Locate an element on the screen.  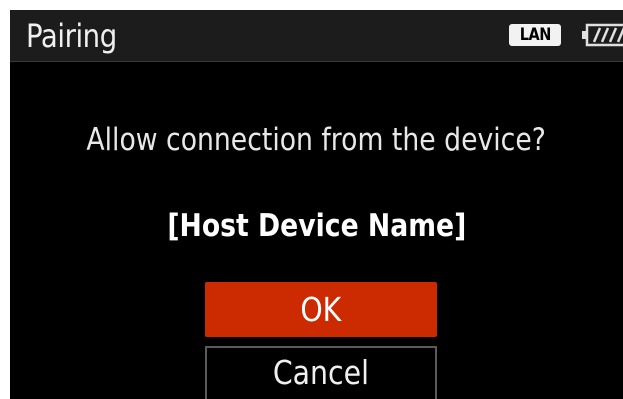
lan-badge-label: LAN is located at coordinates (535, 35).